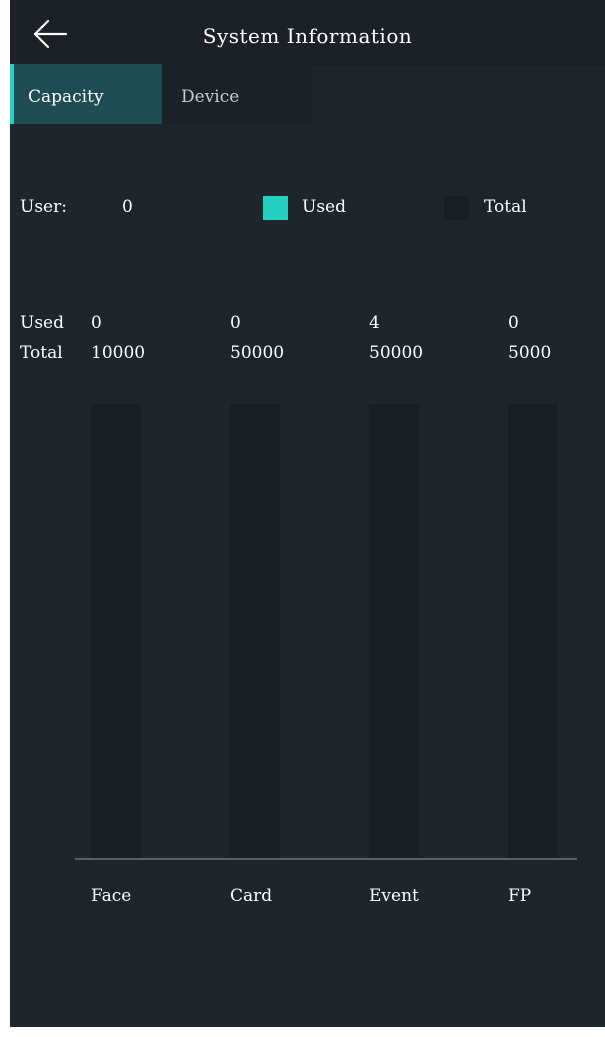  What do you see at coordinates (237, 94) in the screenshot?
I see `tab-device: Device` at bounding box center [237, 94].